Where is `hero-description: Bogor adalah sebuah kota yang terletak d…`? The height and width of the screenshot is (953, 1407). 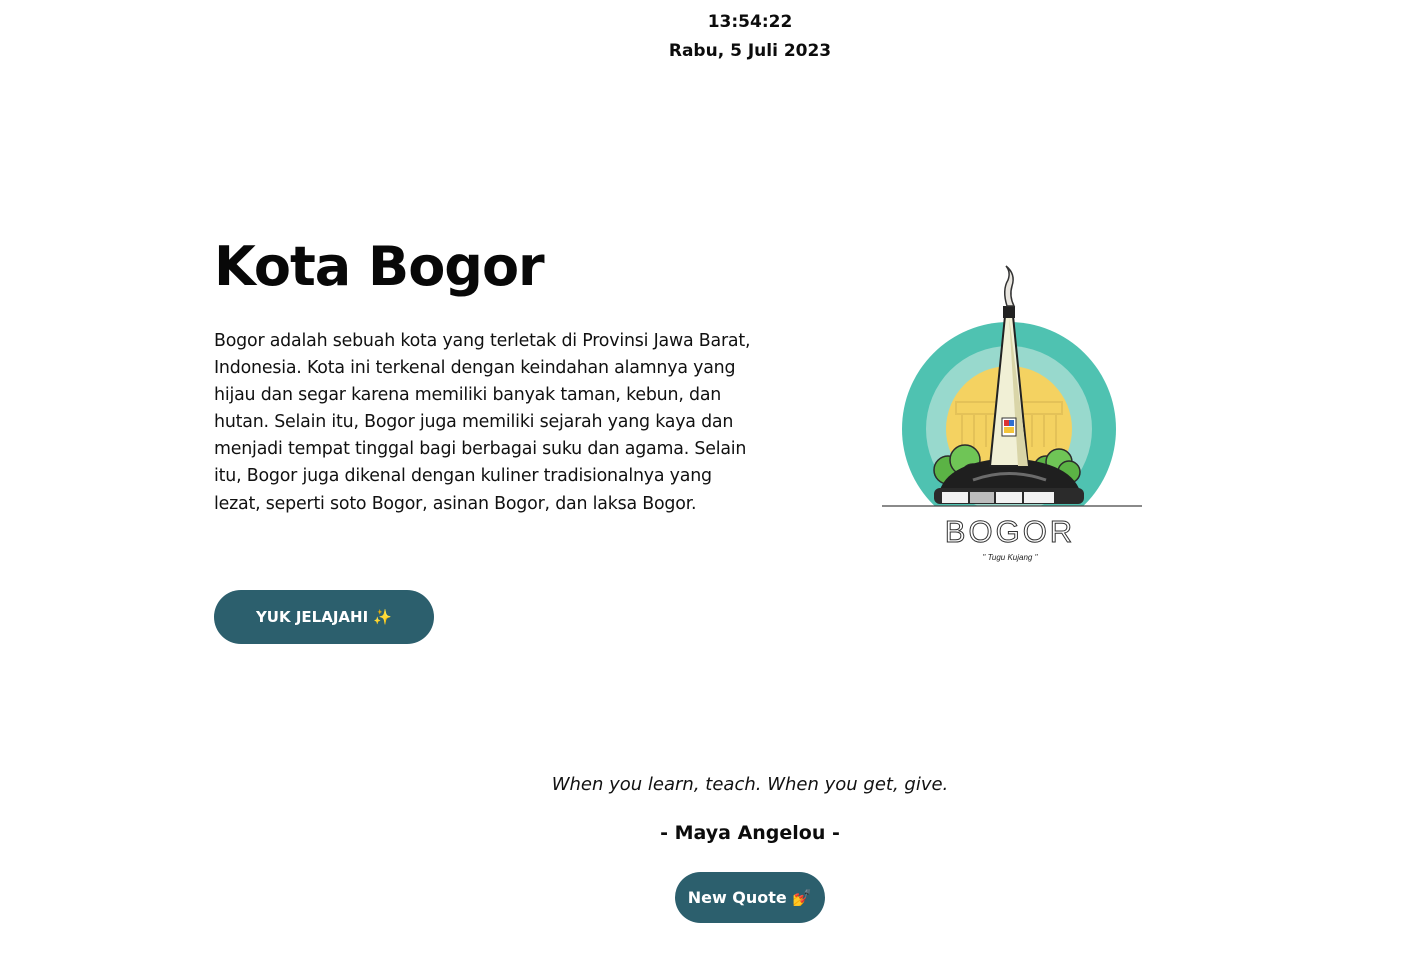
hero-description: Bogor adalah sebuah kota yang terletak d… is located at coordinates (482, 422).